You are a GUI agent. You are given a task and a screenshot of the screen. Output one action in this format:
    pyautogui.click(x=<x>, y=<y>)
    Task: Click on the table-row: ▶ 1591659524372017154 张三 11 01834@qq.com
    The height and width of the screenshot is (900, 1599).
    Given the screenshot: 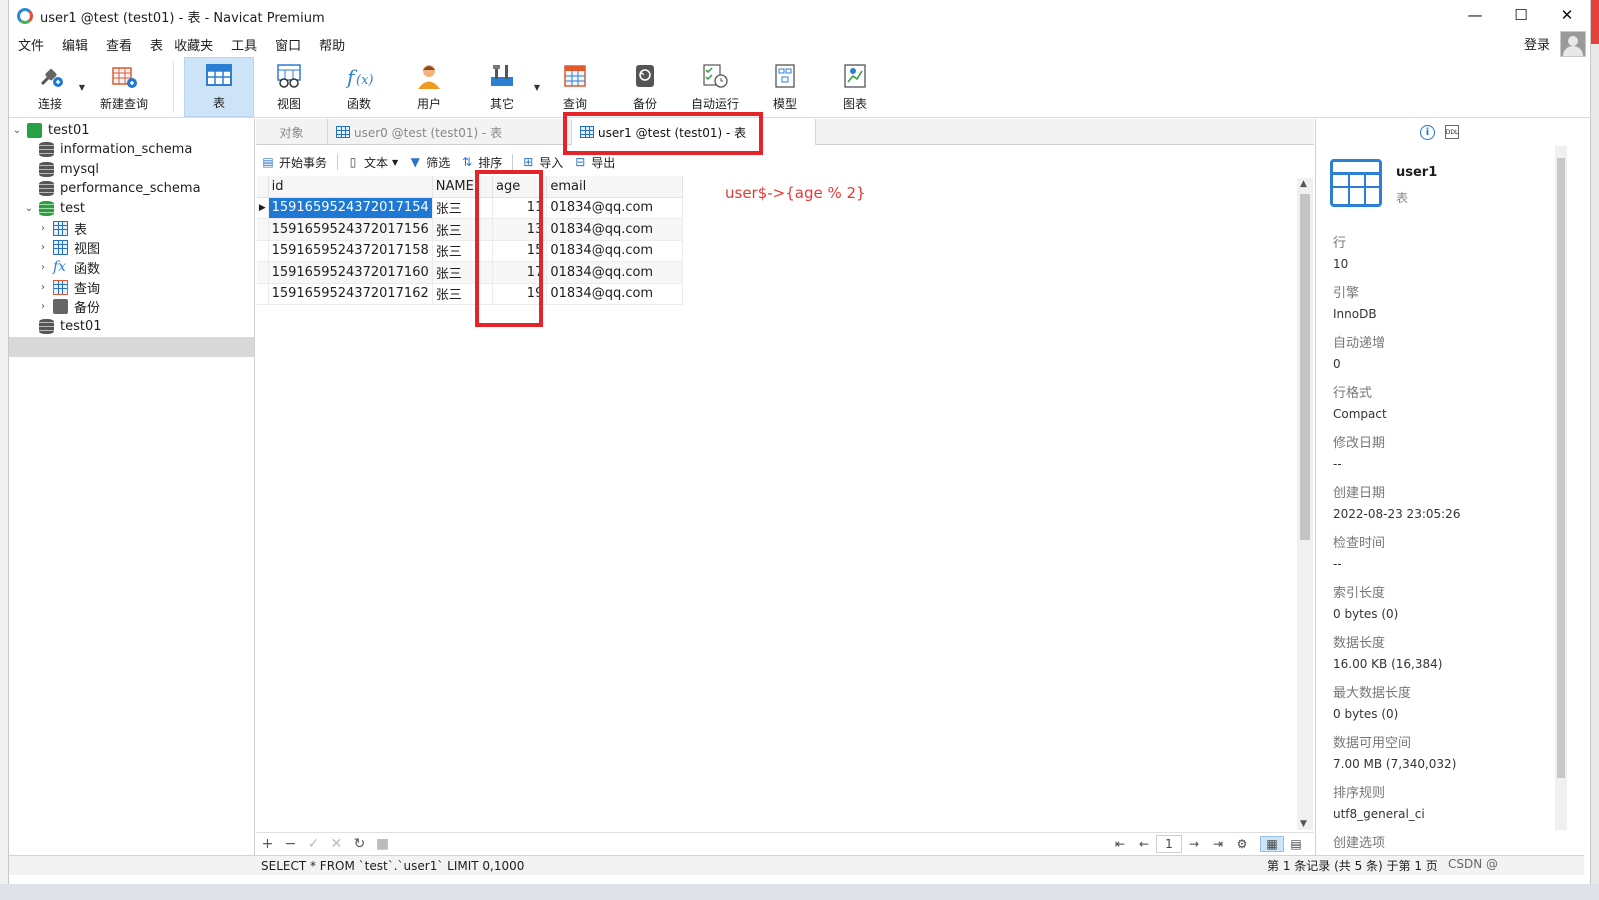 What is the action you would take?
    pyautogui.click(x=470, y=208)
    